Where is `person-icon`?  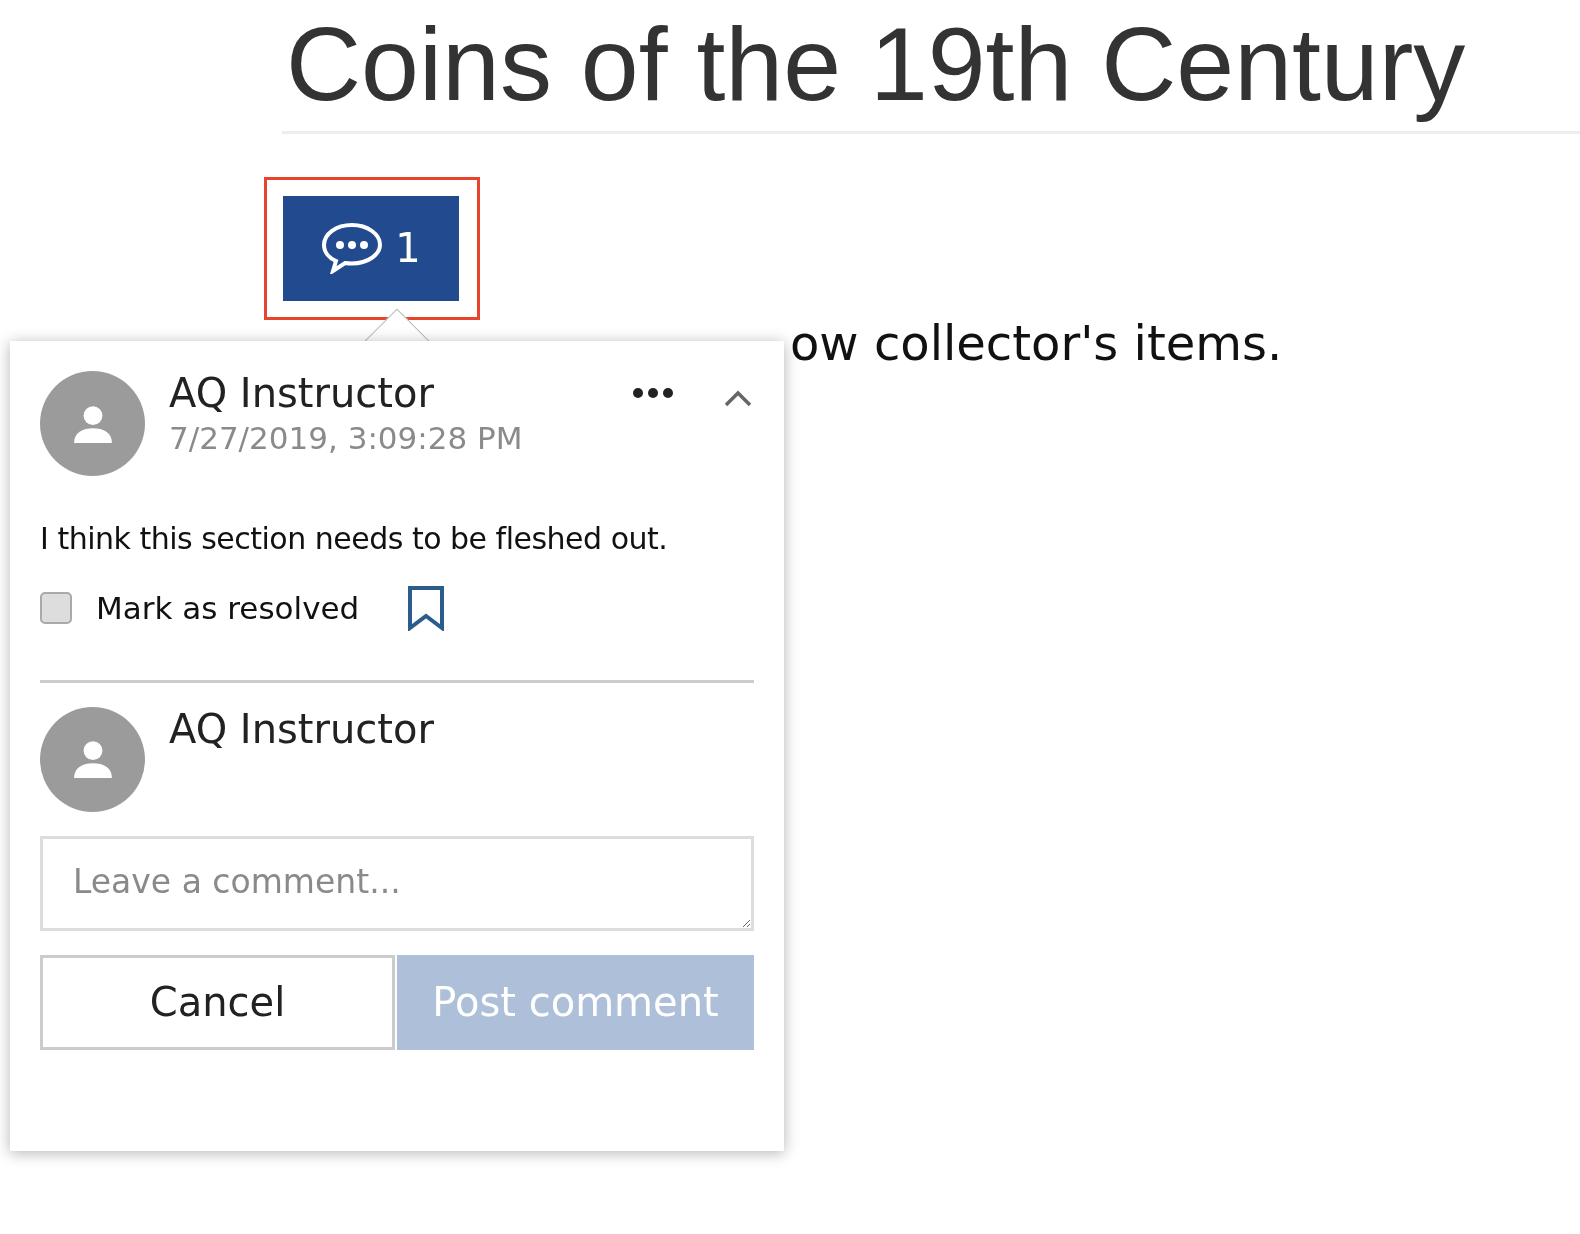
person-icon is located at coordinates (92, 759).